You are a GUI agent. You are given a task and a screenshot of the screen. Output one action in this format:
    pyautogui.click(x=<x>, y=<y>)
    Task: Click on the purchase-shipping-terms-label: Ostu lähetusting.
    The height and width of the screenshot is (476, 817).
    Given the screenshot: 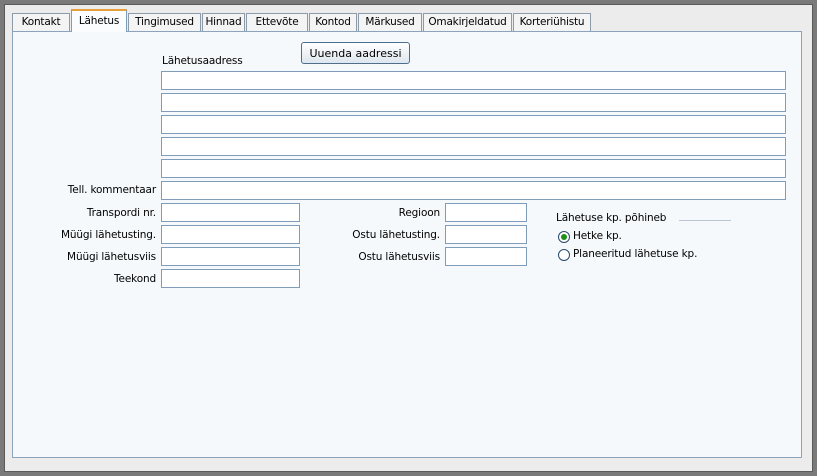 What is the action you would take?
    pyautogui.click(x=396, y=235)
    